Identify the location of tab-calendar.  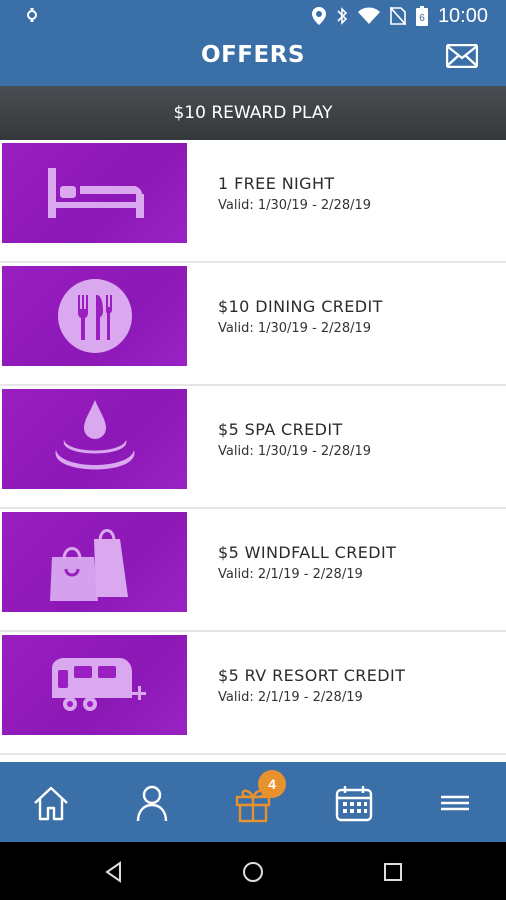
(354, 803).